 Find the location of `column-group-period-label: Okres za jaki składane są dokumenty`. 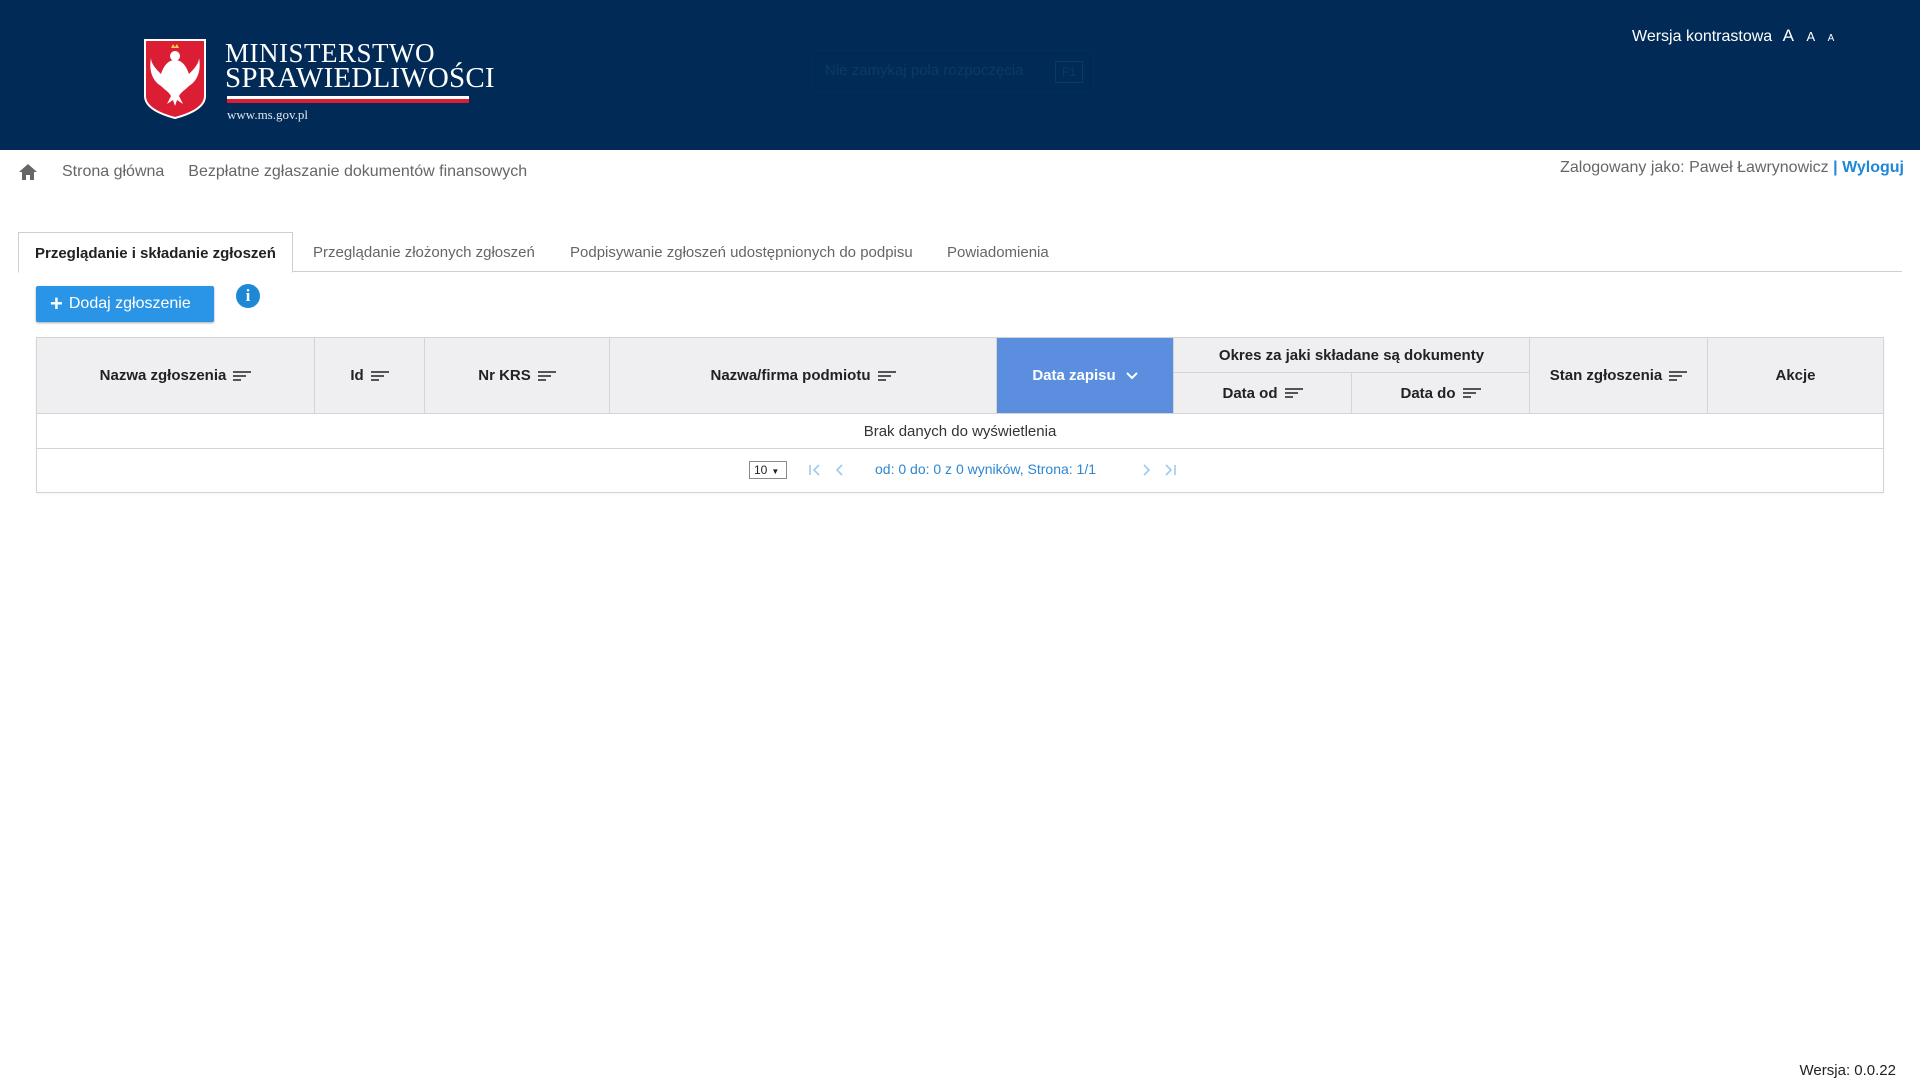

column-group-period-label: Okres za jaki składane są dokumenty is located at coordinates (1351, 355).